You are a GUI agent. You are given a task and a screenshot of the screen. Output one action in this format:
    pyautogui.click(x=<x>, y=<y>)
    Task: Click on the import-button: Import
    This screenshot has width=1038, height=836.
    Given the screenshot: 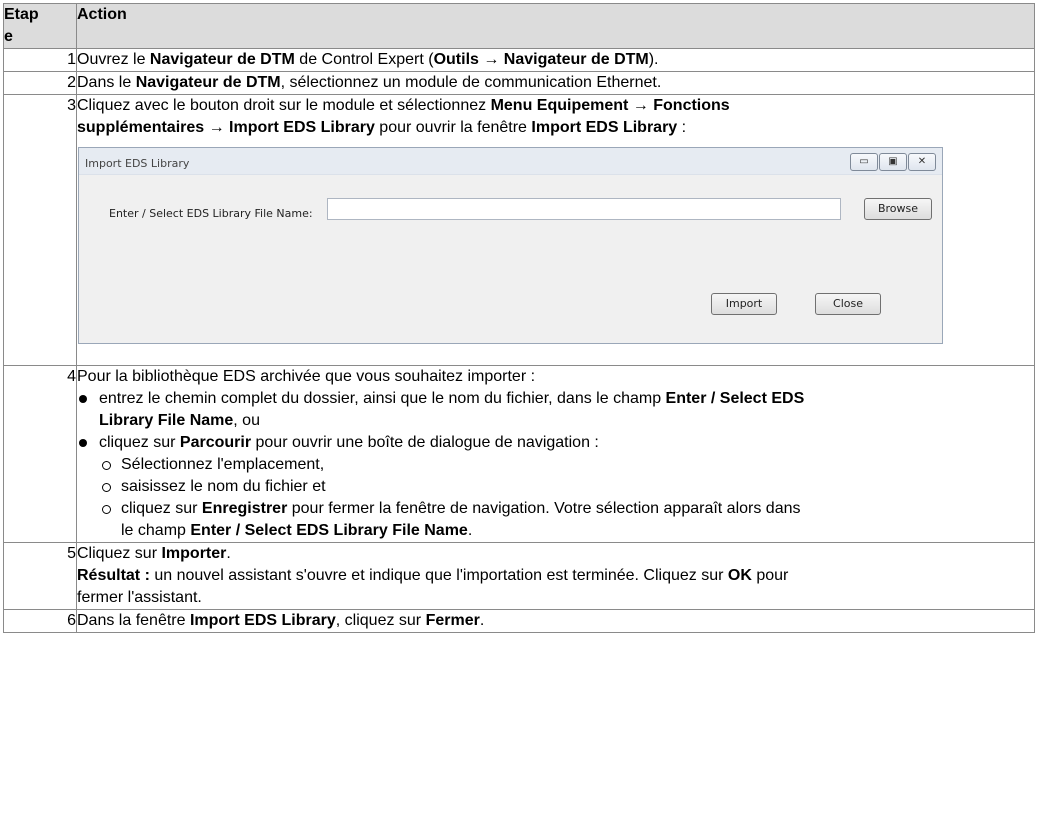 What is the action you would take?
    pyautogui.click(x=744, y=304)
    